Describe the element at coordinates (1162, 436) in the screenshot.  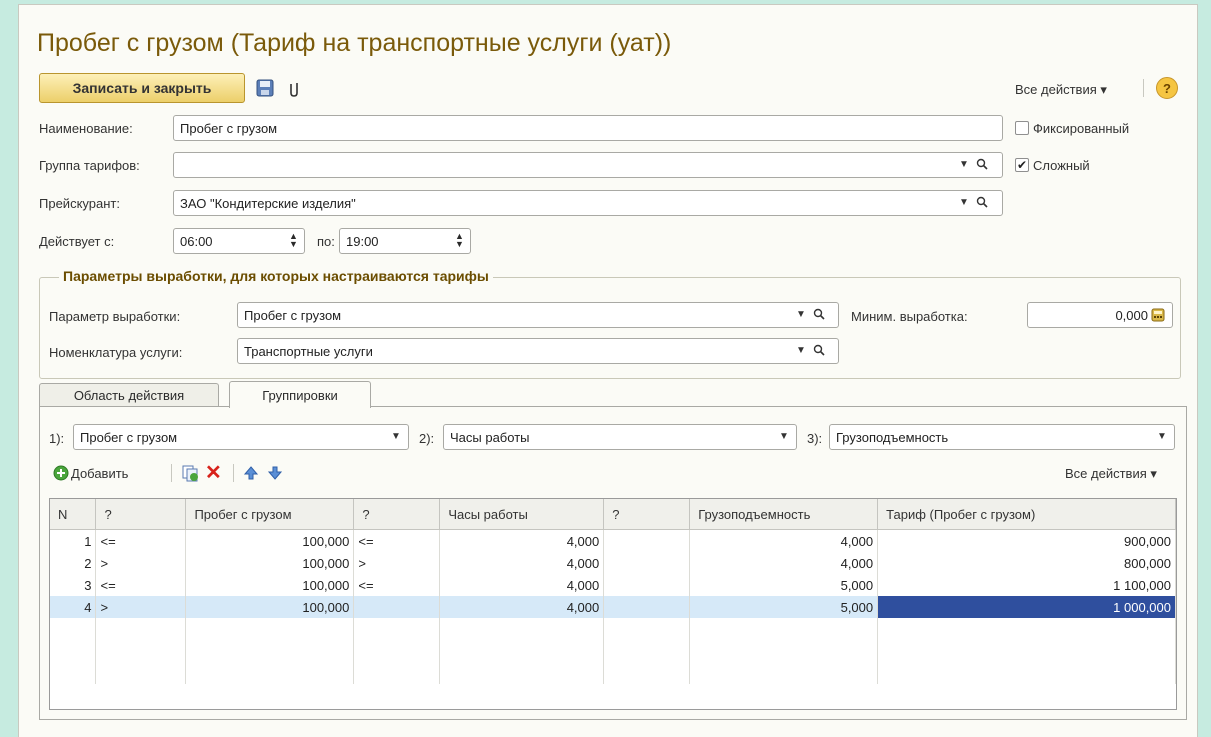
I see `grouping-3-dropdown-icon: ▼` at that location.